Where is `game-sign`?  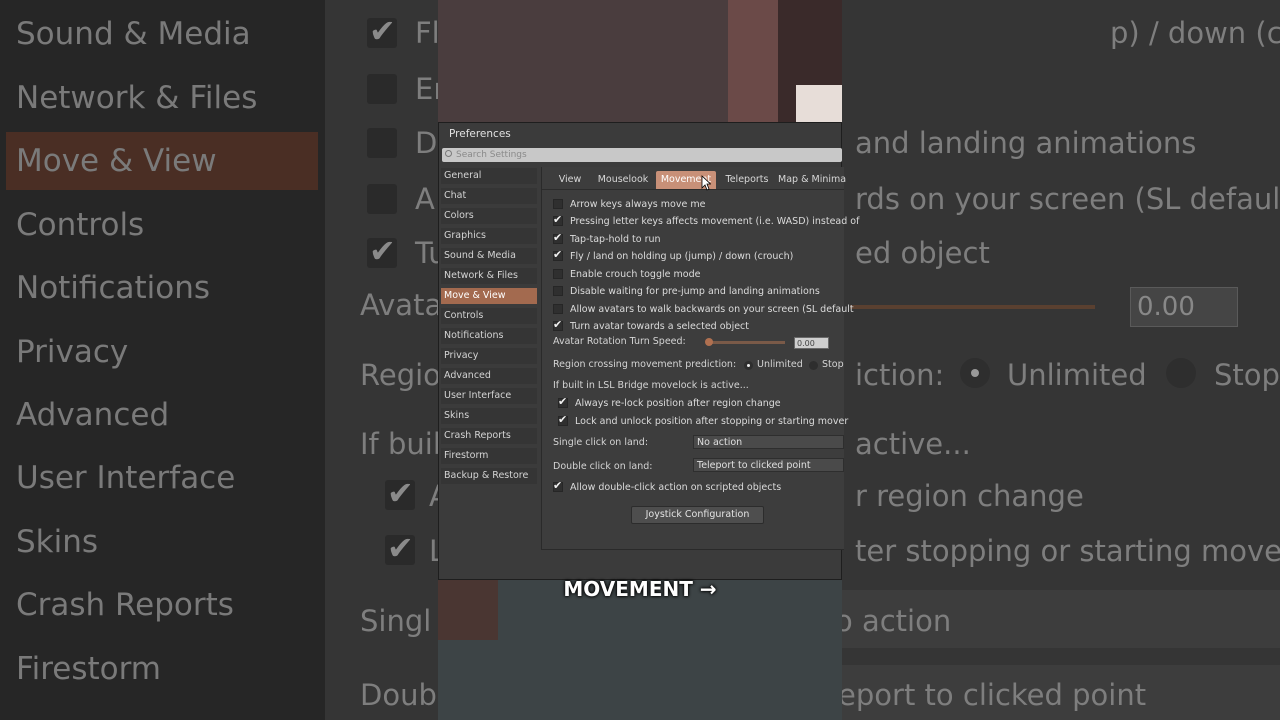 game-sign is located at coordinates (819, 105).